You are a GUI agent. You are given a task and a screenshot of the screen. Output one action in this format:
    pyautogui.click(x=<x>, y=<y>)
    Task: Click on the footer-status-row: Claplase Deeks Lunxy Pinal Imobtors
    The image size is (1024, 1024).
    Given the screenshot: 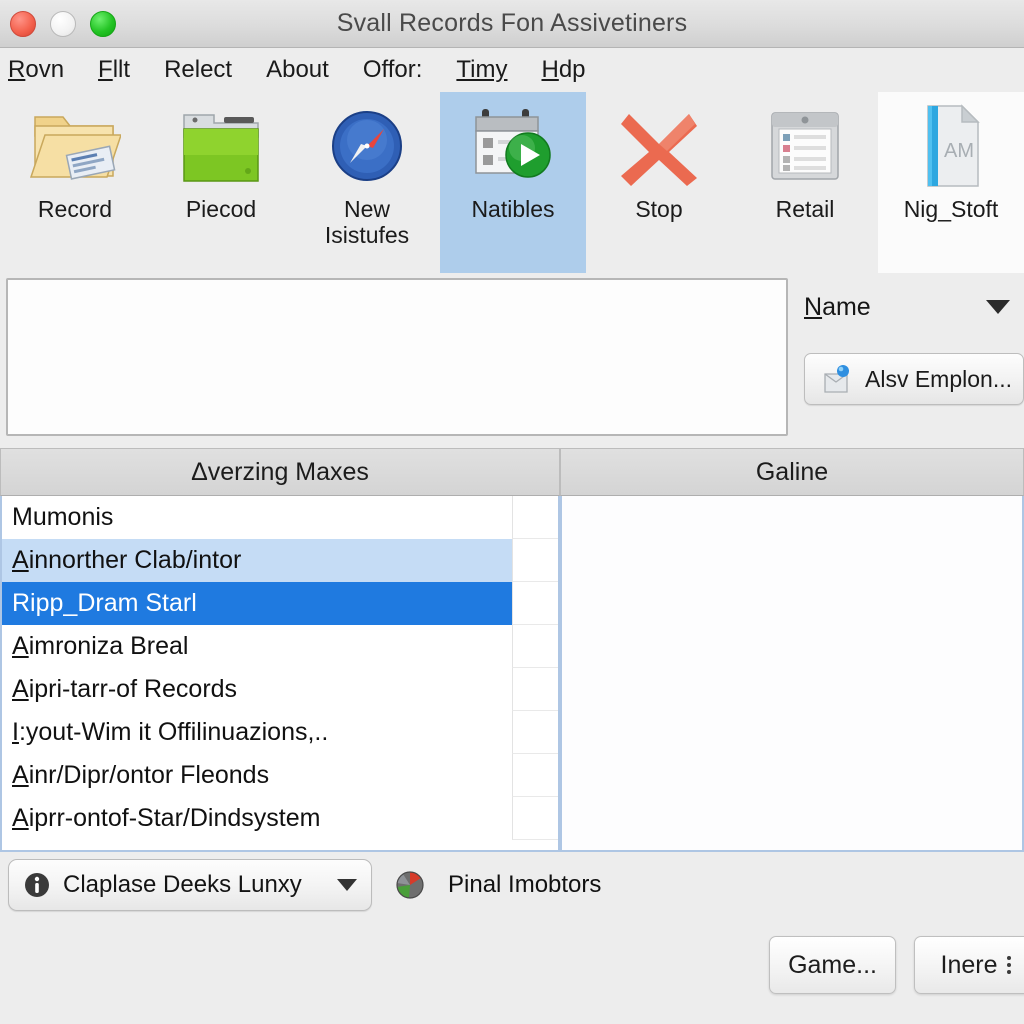 What is the action you would take?
    pyautogui.click(x=512, y=885)
    